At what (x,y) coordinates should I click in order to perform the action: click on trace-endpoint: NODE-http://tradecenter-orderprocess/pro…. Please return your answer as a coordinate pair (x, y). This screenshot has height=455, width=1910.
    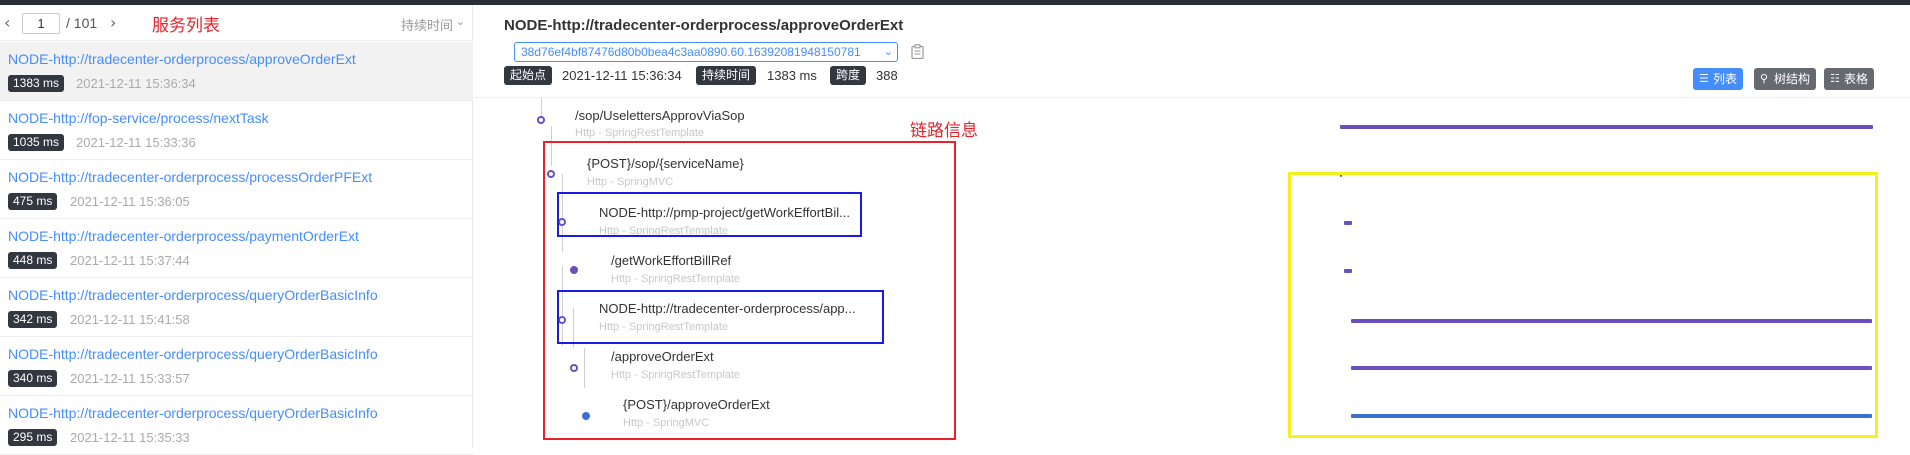
    Looking at the image, I should click on (190, 177).